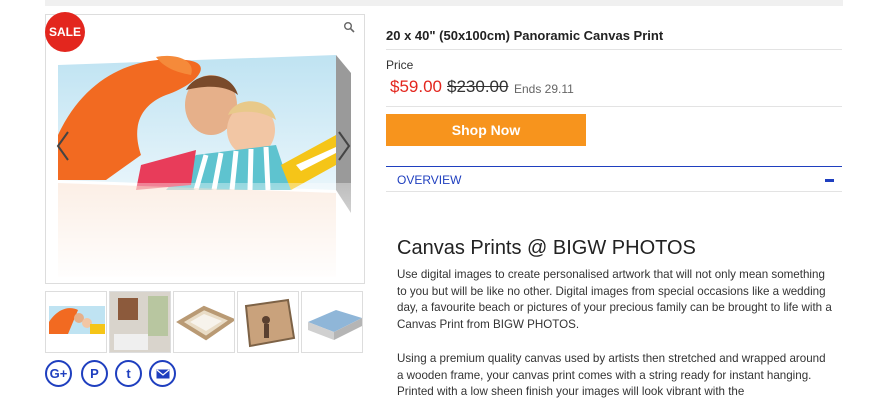 This screenshot has width=887, height=400. I want to click on original-price: $230.00, so click(478, 86).